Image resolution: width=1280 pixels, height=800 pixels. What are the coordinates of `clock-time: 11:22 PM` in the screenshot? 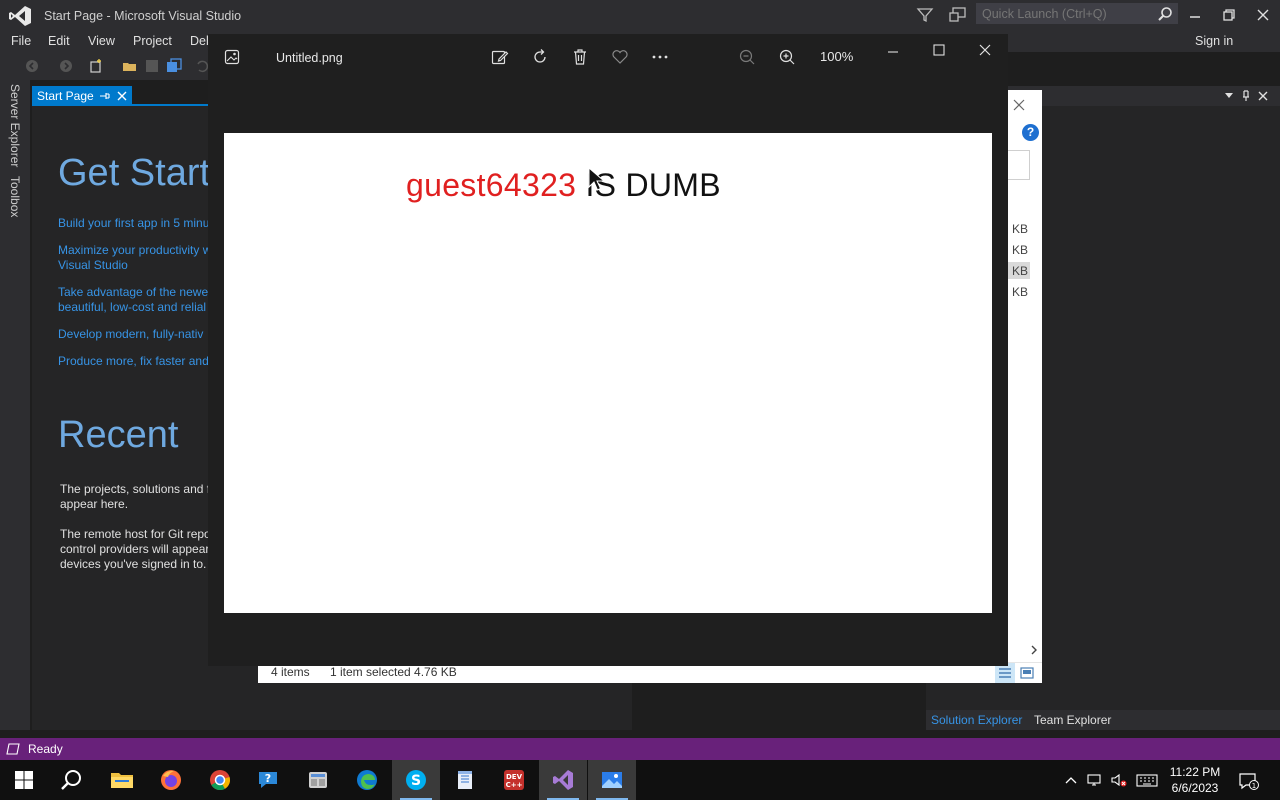 It's located at (1195, 772).